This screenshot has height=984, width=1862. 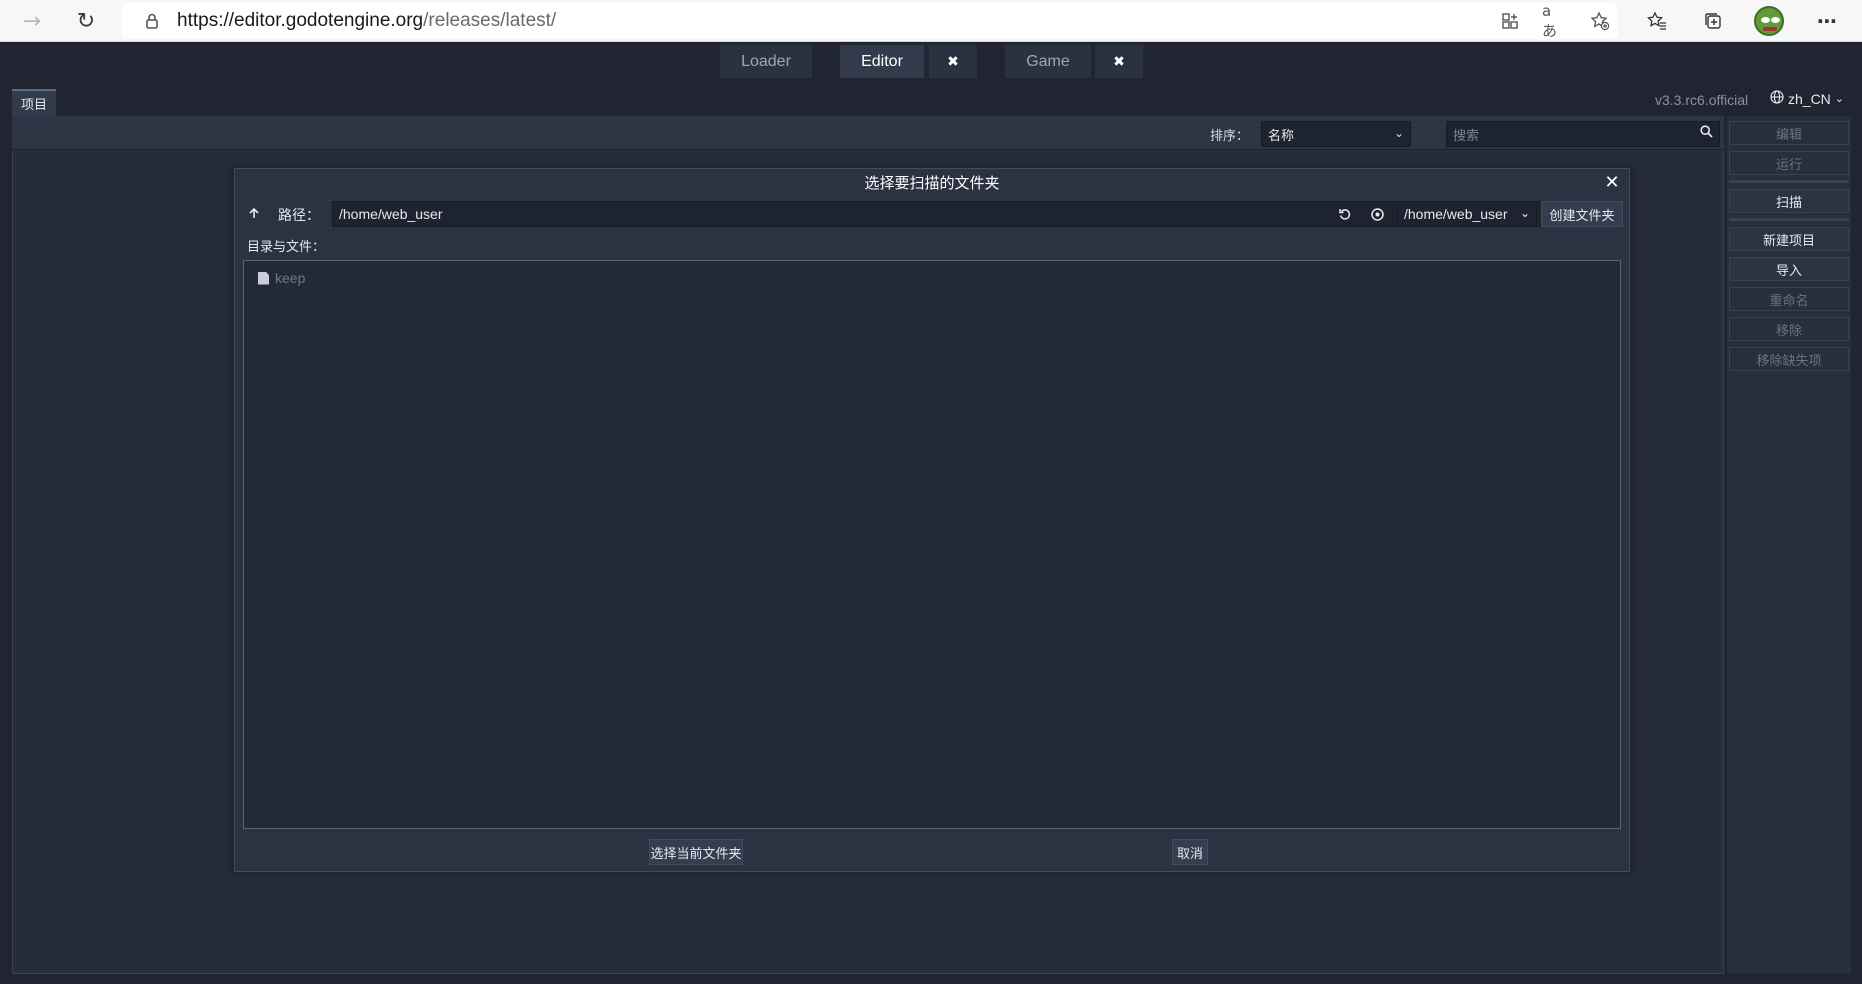 I want to click on favorites-icon, so click(x=1657, y=21).